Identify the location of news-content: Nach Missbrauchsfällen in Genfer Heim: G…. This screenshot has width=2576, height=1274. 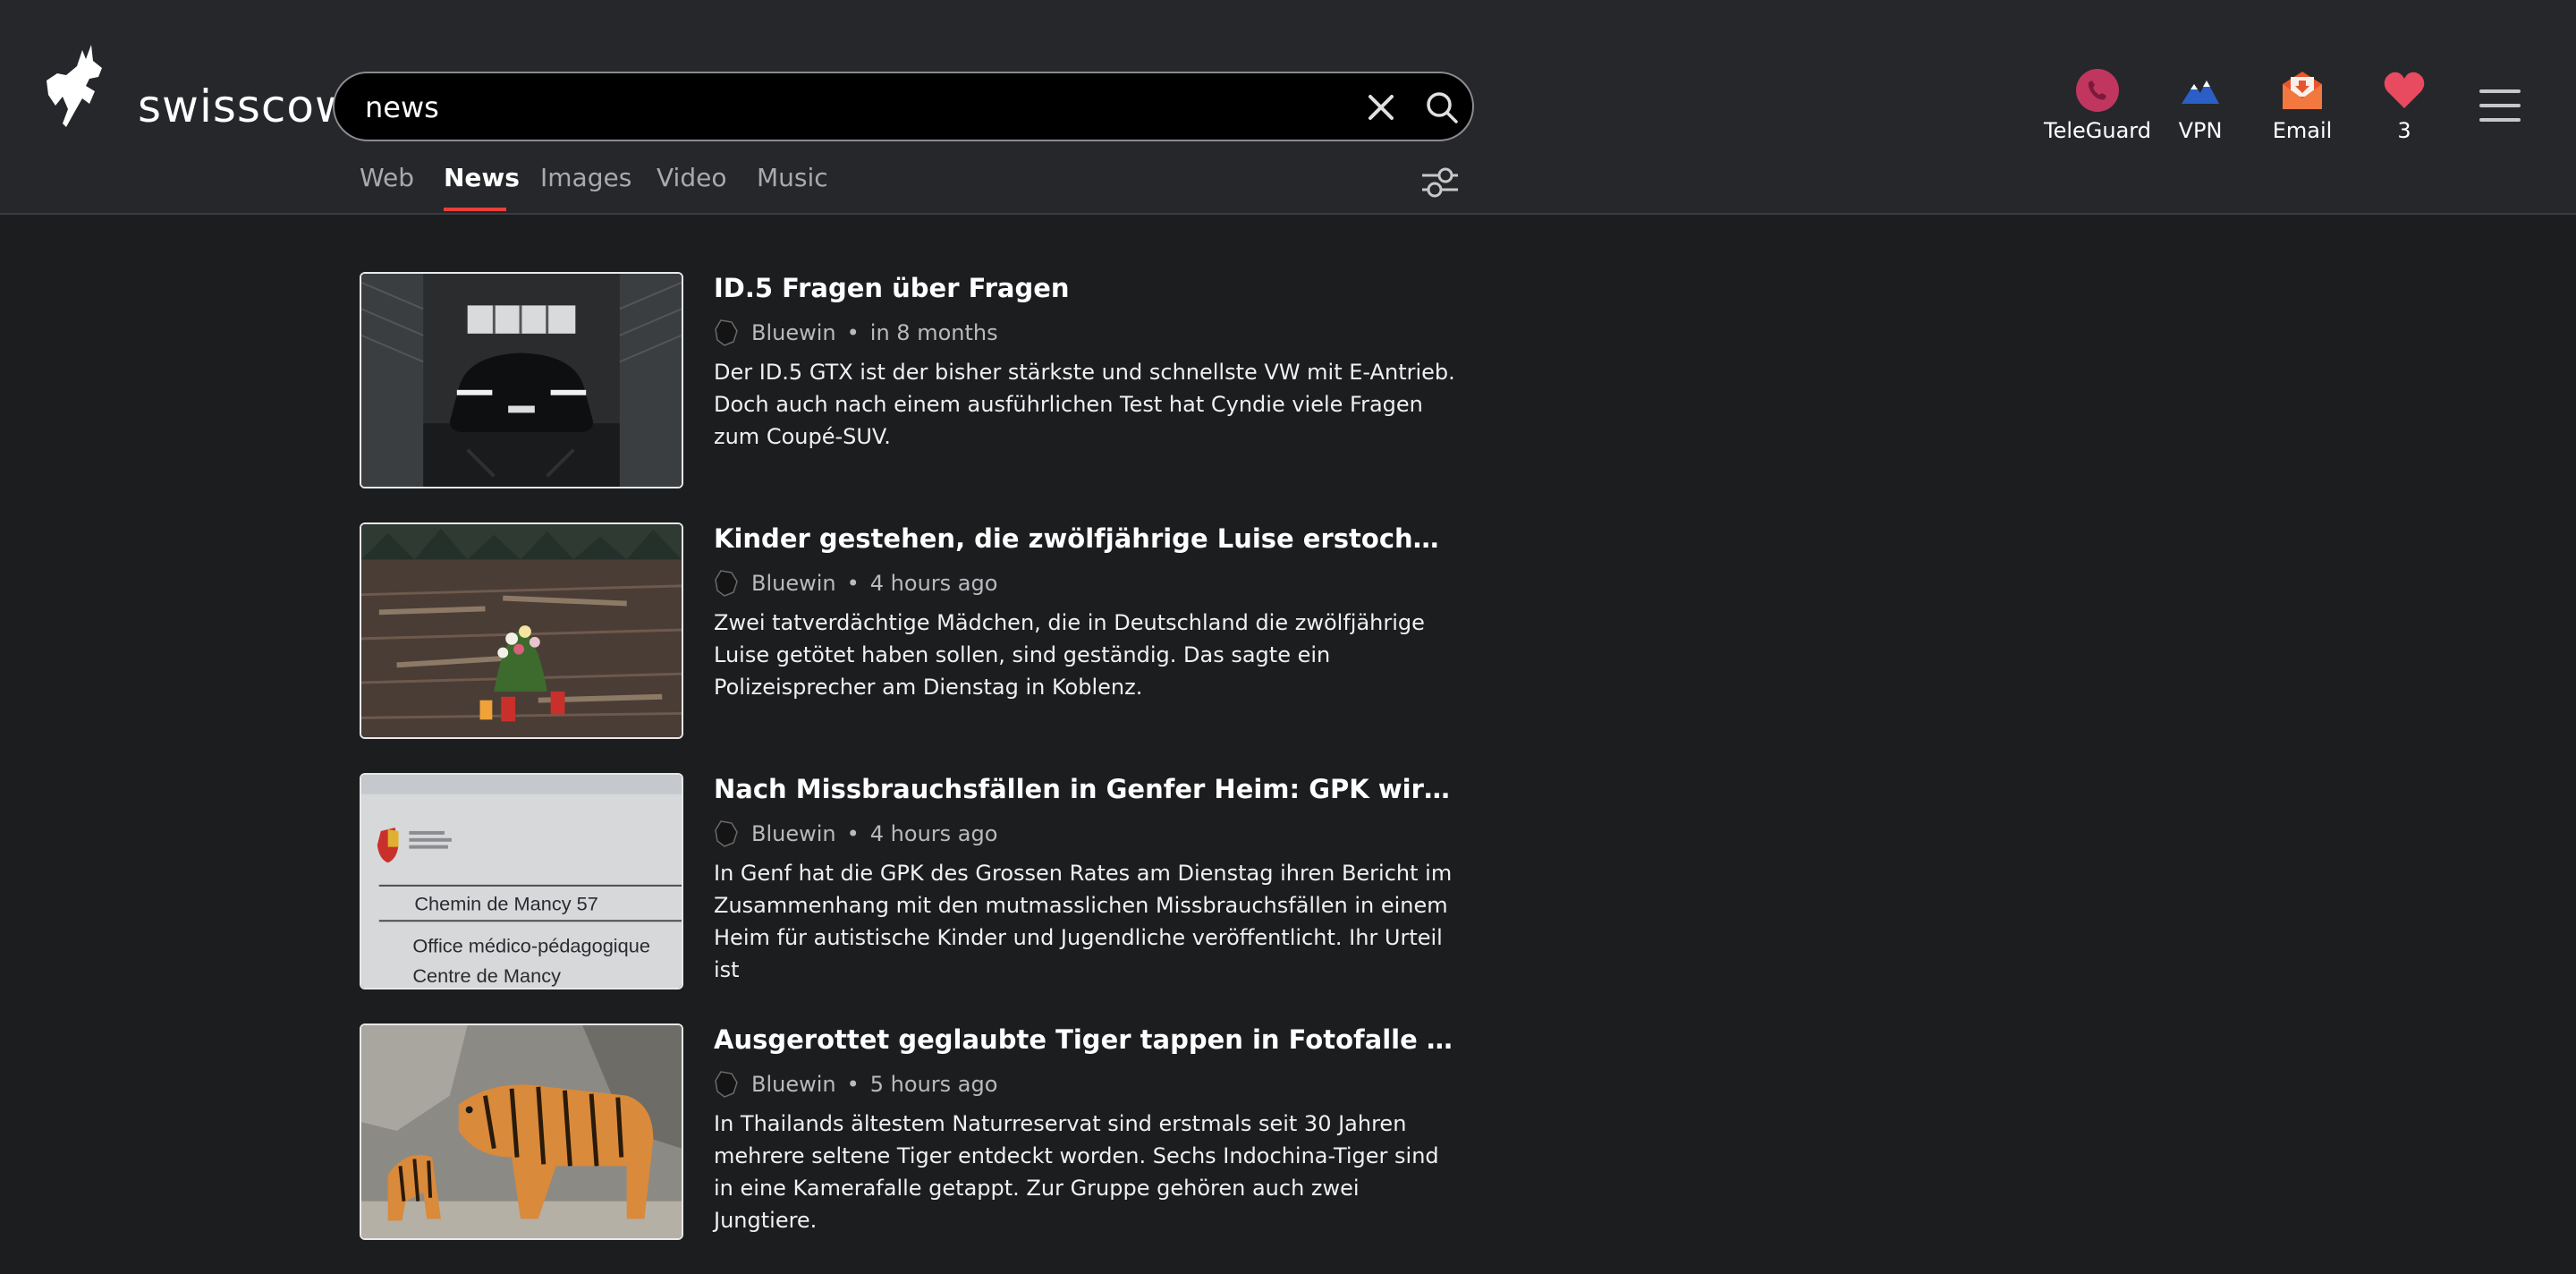
(1085, 879).